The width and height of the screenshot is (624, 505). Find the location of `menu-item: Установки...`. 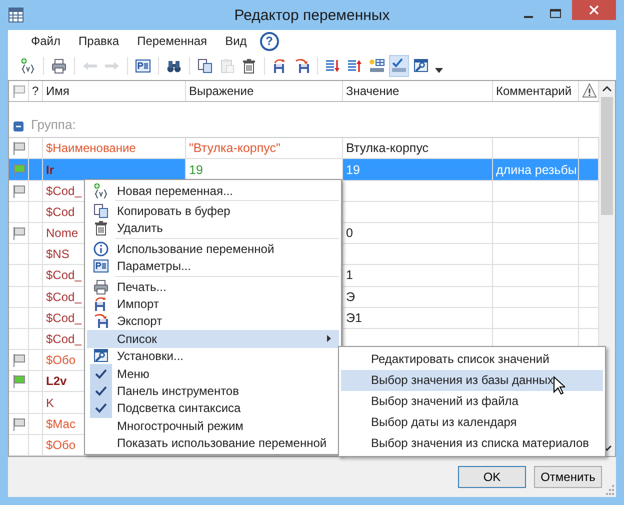

menu-item: Установки... is located at coordinates (213, 356).